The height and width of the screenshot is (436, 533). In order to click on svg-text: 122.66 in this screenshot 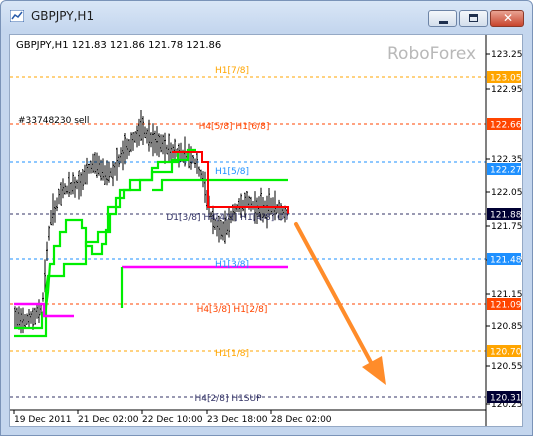, I will do `click(506, 126)`.